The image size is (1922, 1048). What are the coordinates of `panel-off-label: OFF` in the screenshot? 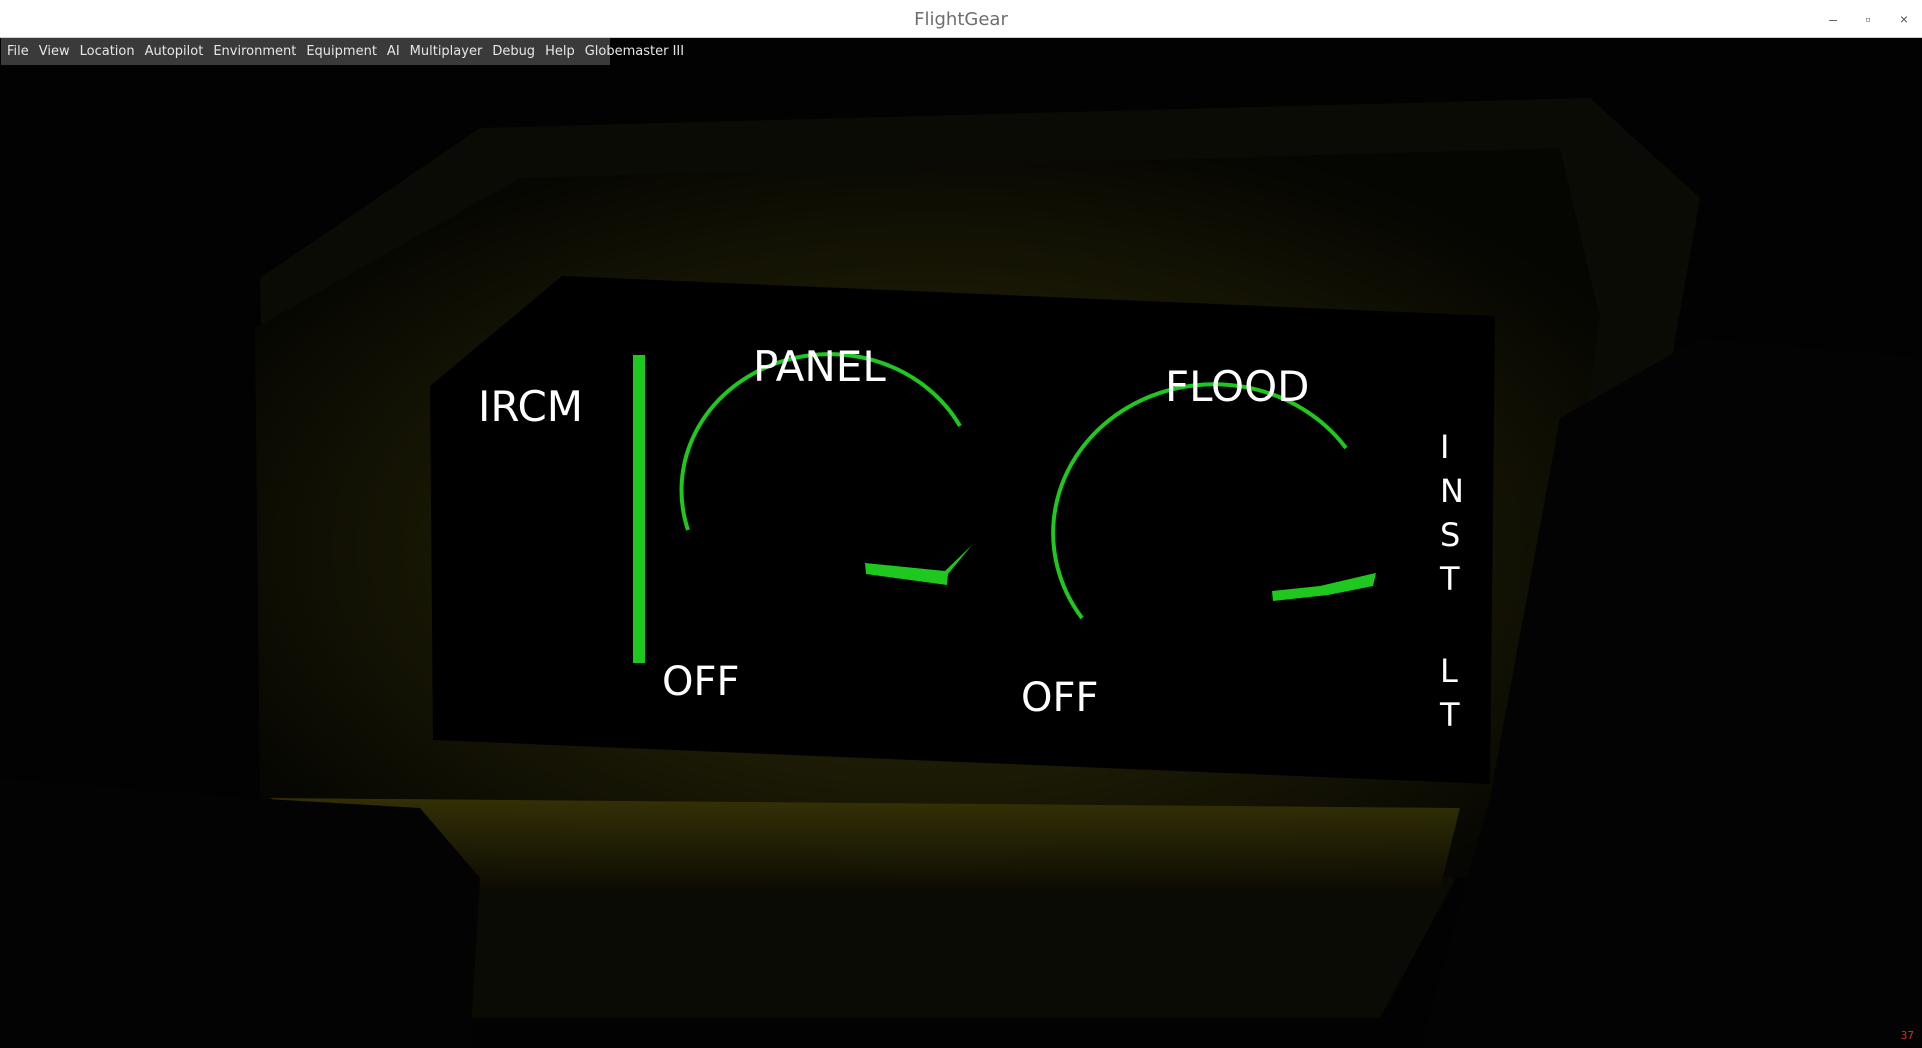 It's located at (701, 682).